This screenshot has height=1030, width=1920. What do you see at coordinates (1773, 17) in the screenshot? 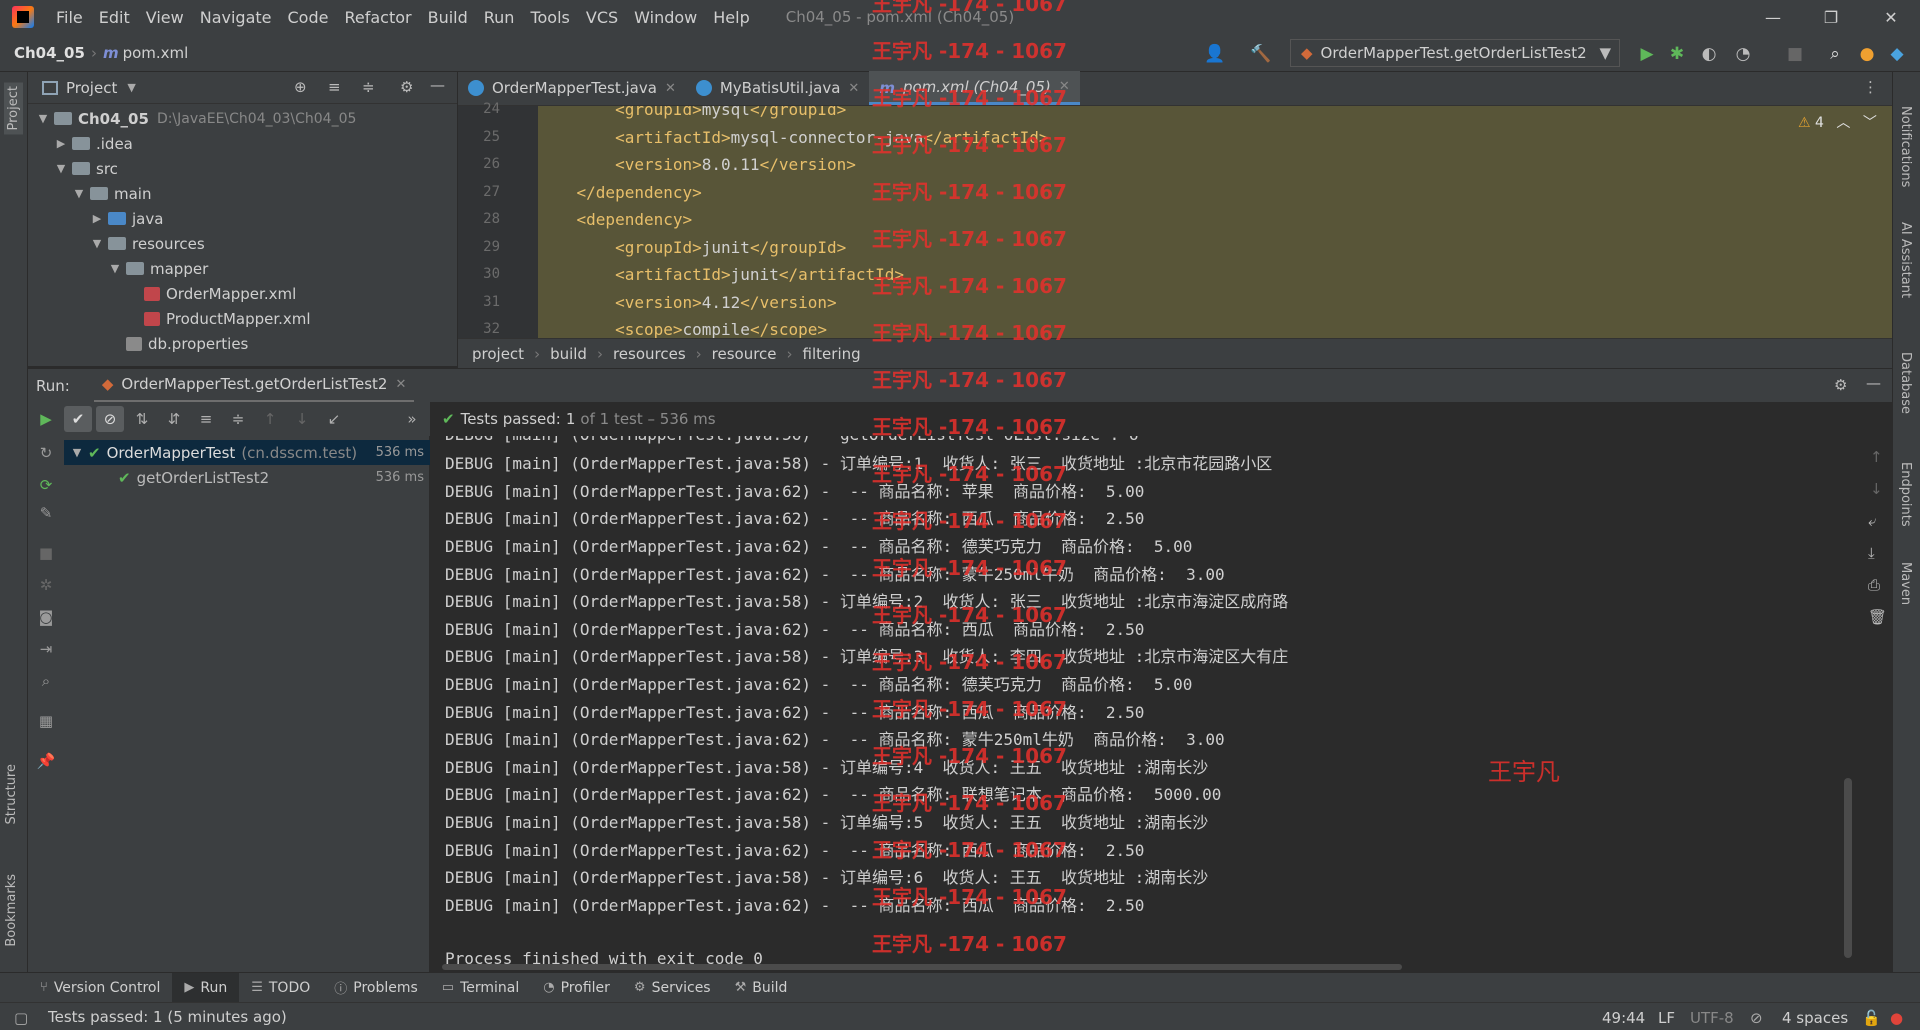
I see `minimize-icon: —` at bounding box center [1773, 17].